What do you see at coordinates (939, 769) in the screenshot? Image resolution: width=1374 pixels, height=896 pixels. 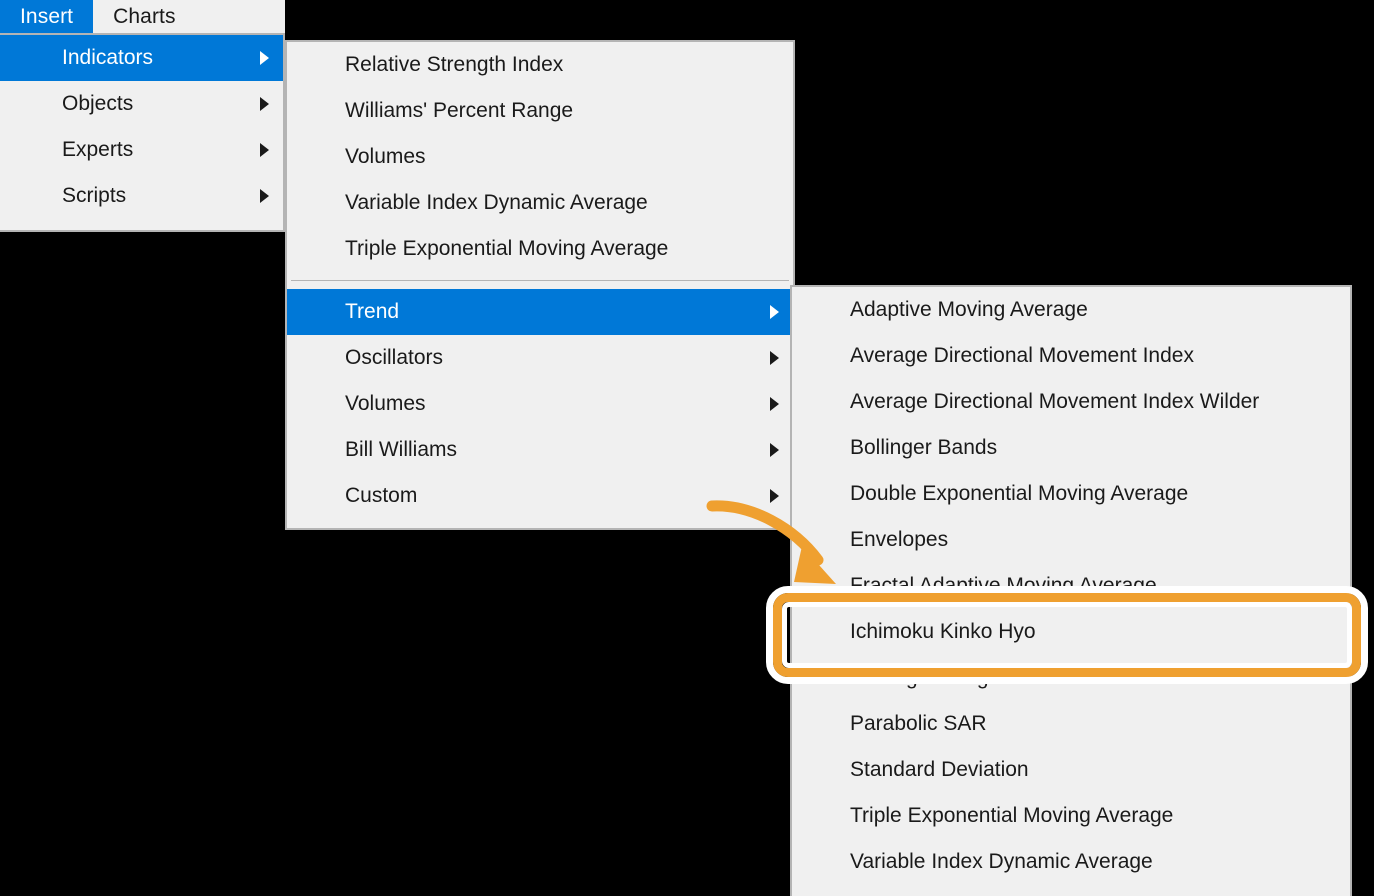 I see `menu-item-label: Standard Deviation` at bounding box center [939, 769].